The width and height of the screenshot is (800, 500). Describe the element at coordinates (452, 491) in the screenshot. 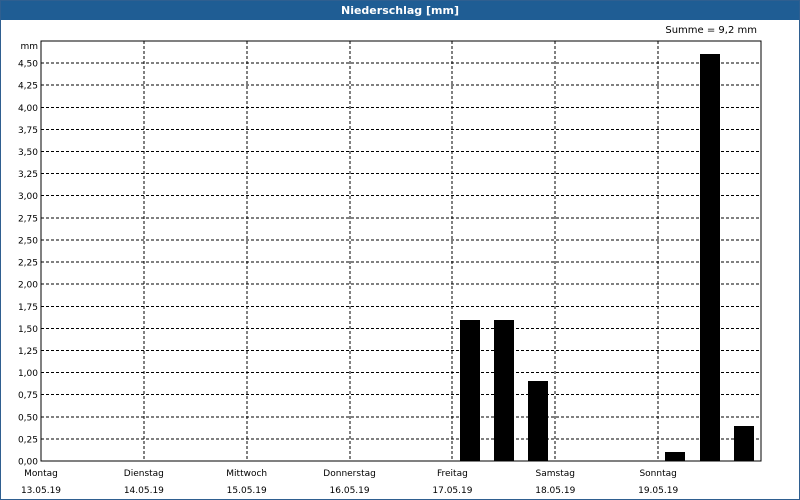

I see `x-date-label: 17.05.19` at that location.